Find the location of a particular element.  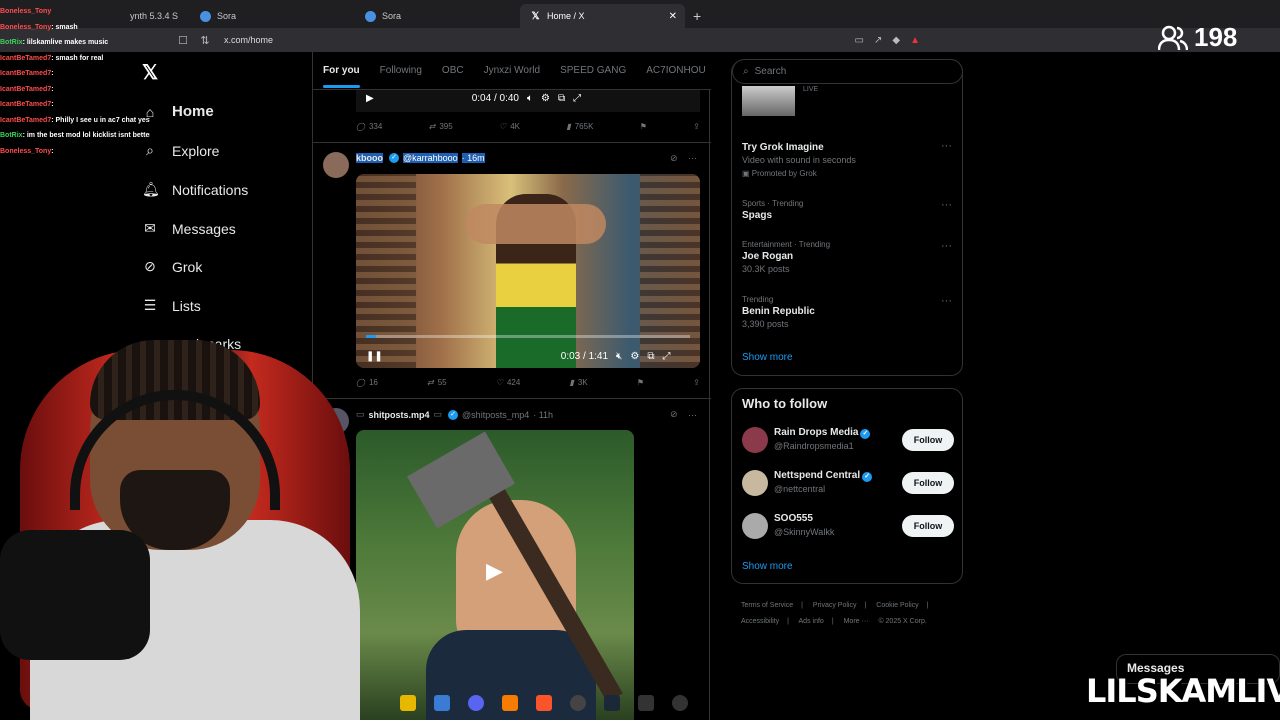

views-button: ▮ 765K is located at coordinates (579, 126).